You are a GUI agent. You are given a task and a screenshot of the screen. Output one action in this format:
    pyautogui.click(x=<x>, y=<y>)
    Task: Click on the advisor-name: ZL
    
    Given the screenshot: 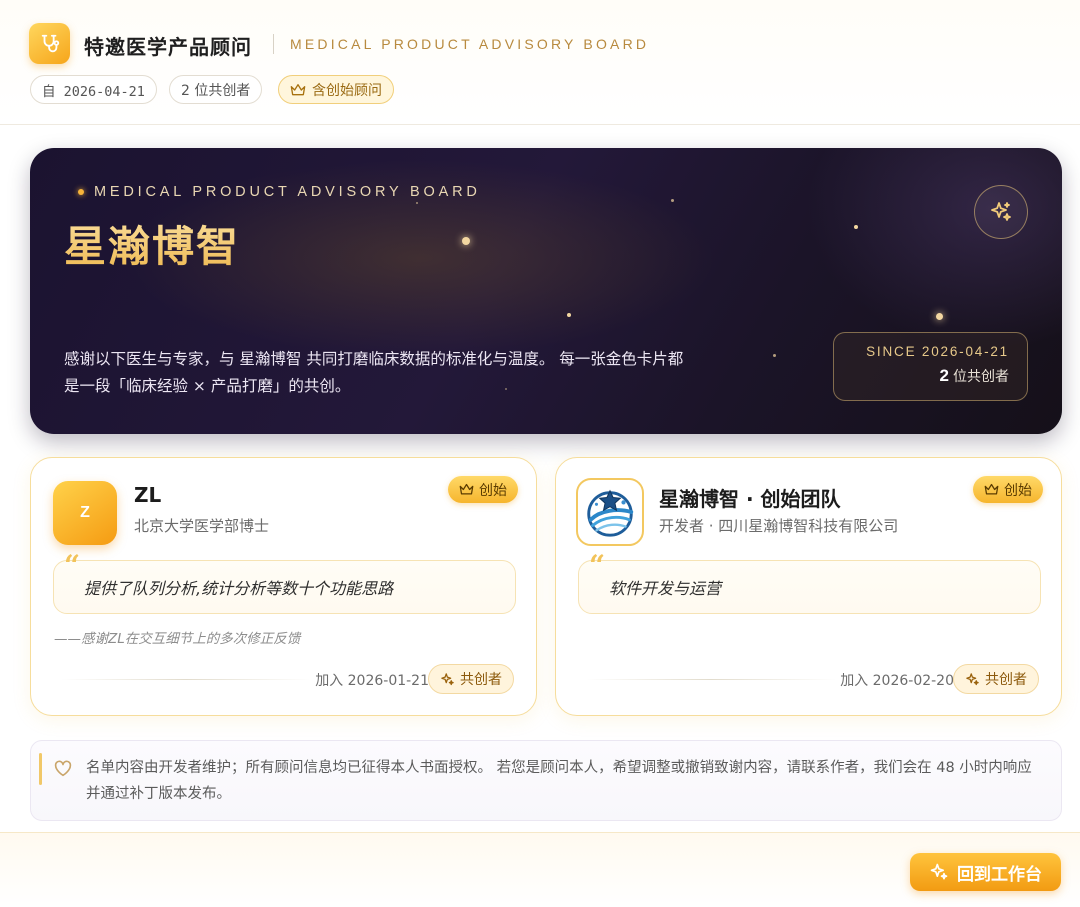 What is the action you would take?
    pyautogui.click(x=148, y=495)
    